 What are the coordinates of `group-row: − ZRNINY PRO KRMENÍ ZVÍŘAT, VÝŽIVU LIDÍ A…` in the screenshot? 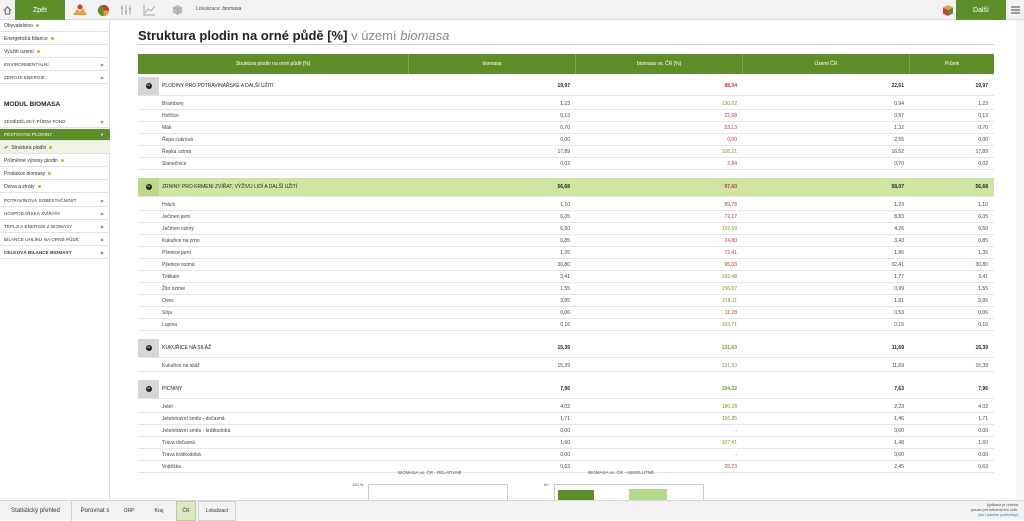 It's located at (566, 187).